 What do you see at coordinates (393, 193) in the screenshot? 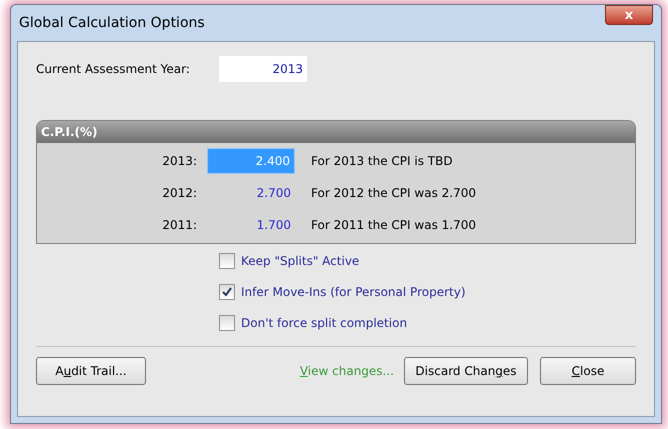
I see `cpi-note: For 2012 the CPI was 2.700` at bounding box center [393, 193].